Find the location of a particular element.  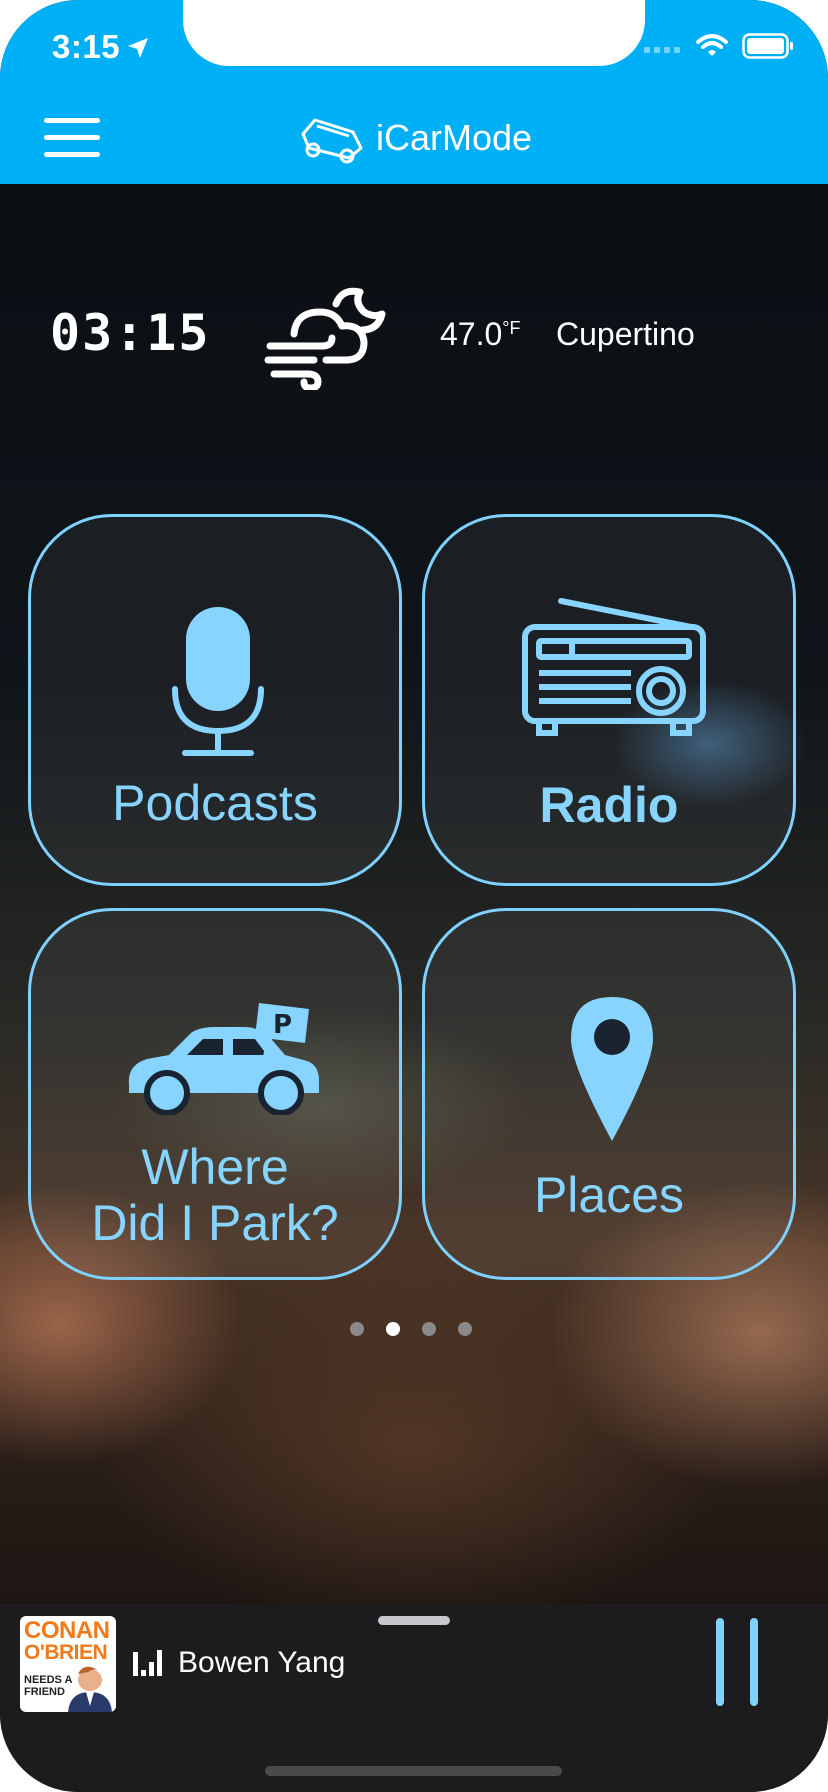

player-grabber is located at coordinates (414, 1620).